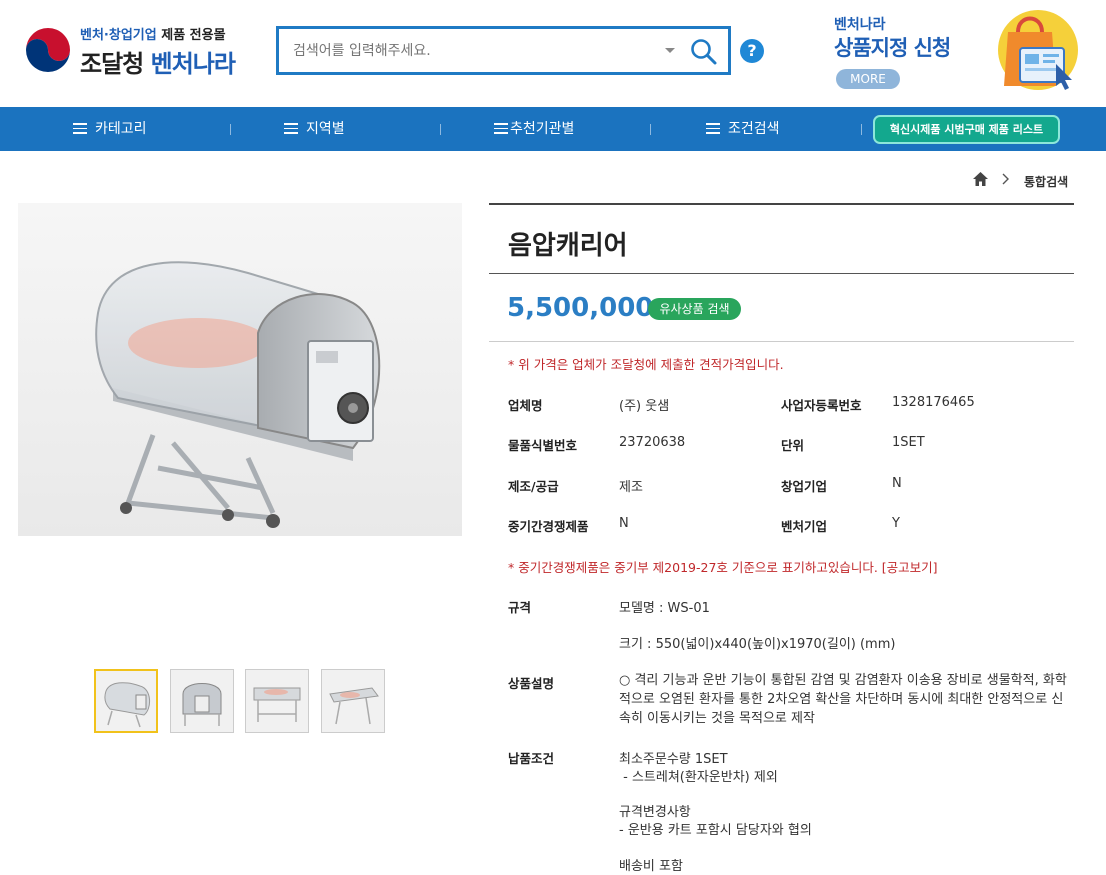  I want to click on detail-value: 제조, so click(631, 487).